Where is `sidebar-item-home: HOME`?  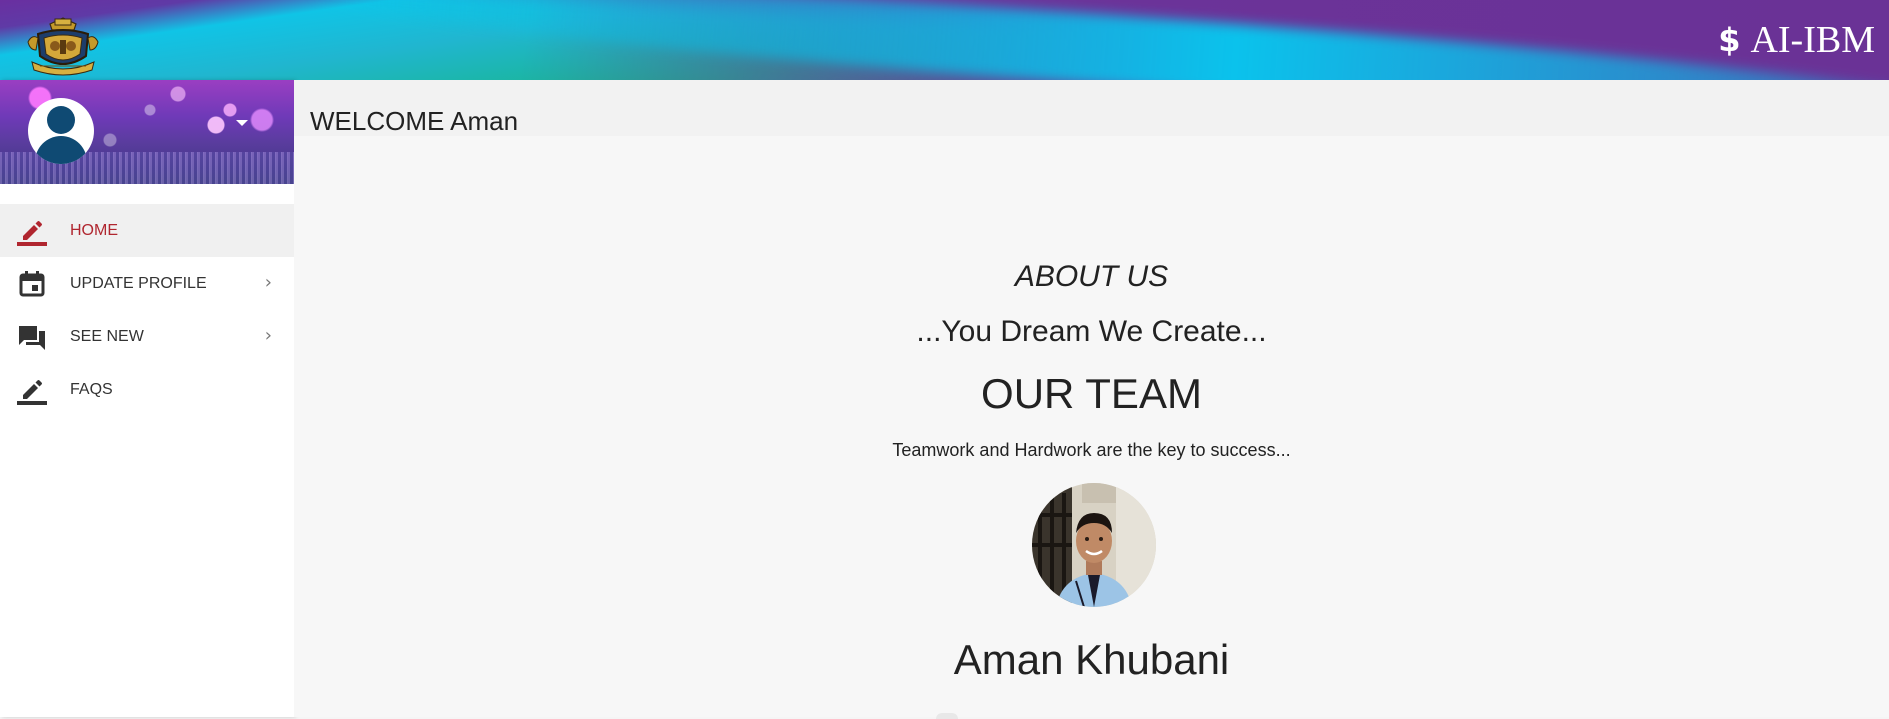
sidebar-item-home: HOME is located at coordinates (147, 230).